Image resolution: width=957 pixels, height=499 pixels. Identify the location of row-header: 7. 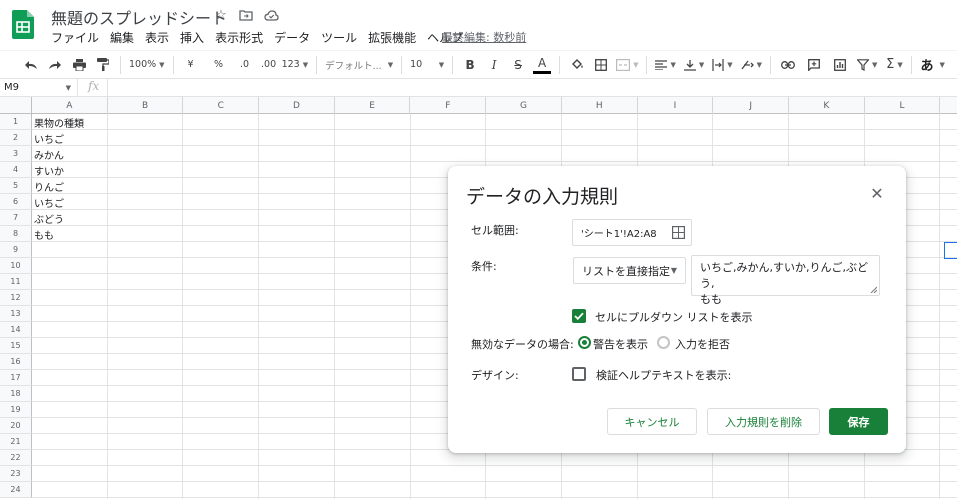
(16, 218).